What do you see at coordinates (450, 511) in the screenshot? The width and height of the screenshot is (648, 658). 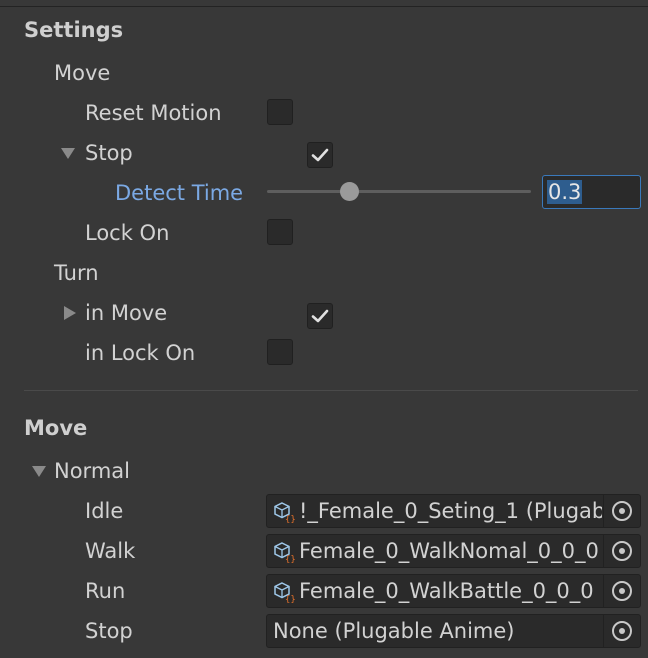 I see `idle-value: !_Female_0_Seting_1 (Plugable Anime)` at bounding box center [450, 511].